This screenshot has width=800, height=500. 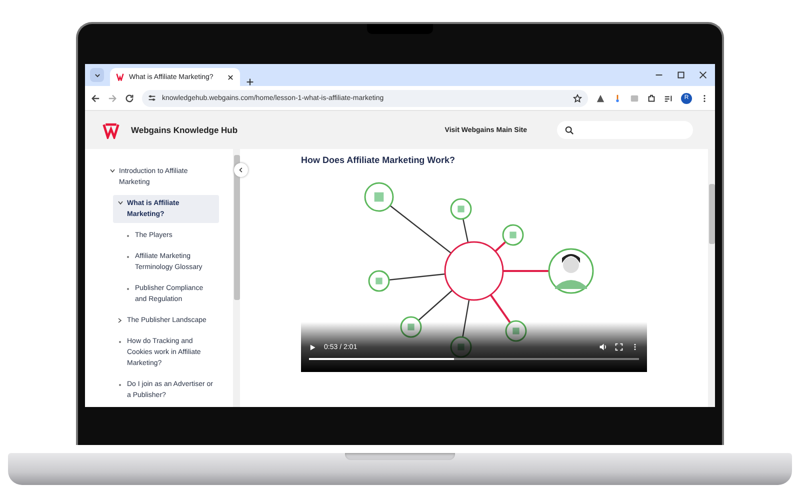 What do you see at coordinates (184, 130) in the screenshot?
I see `site-title: Webgains Knowledge Hub` at bounding box center [184, 130].